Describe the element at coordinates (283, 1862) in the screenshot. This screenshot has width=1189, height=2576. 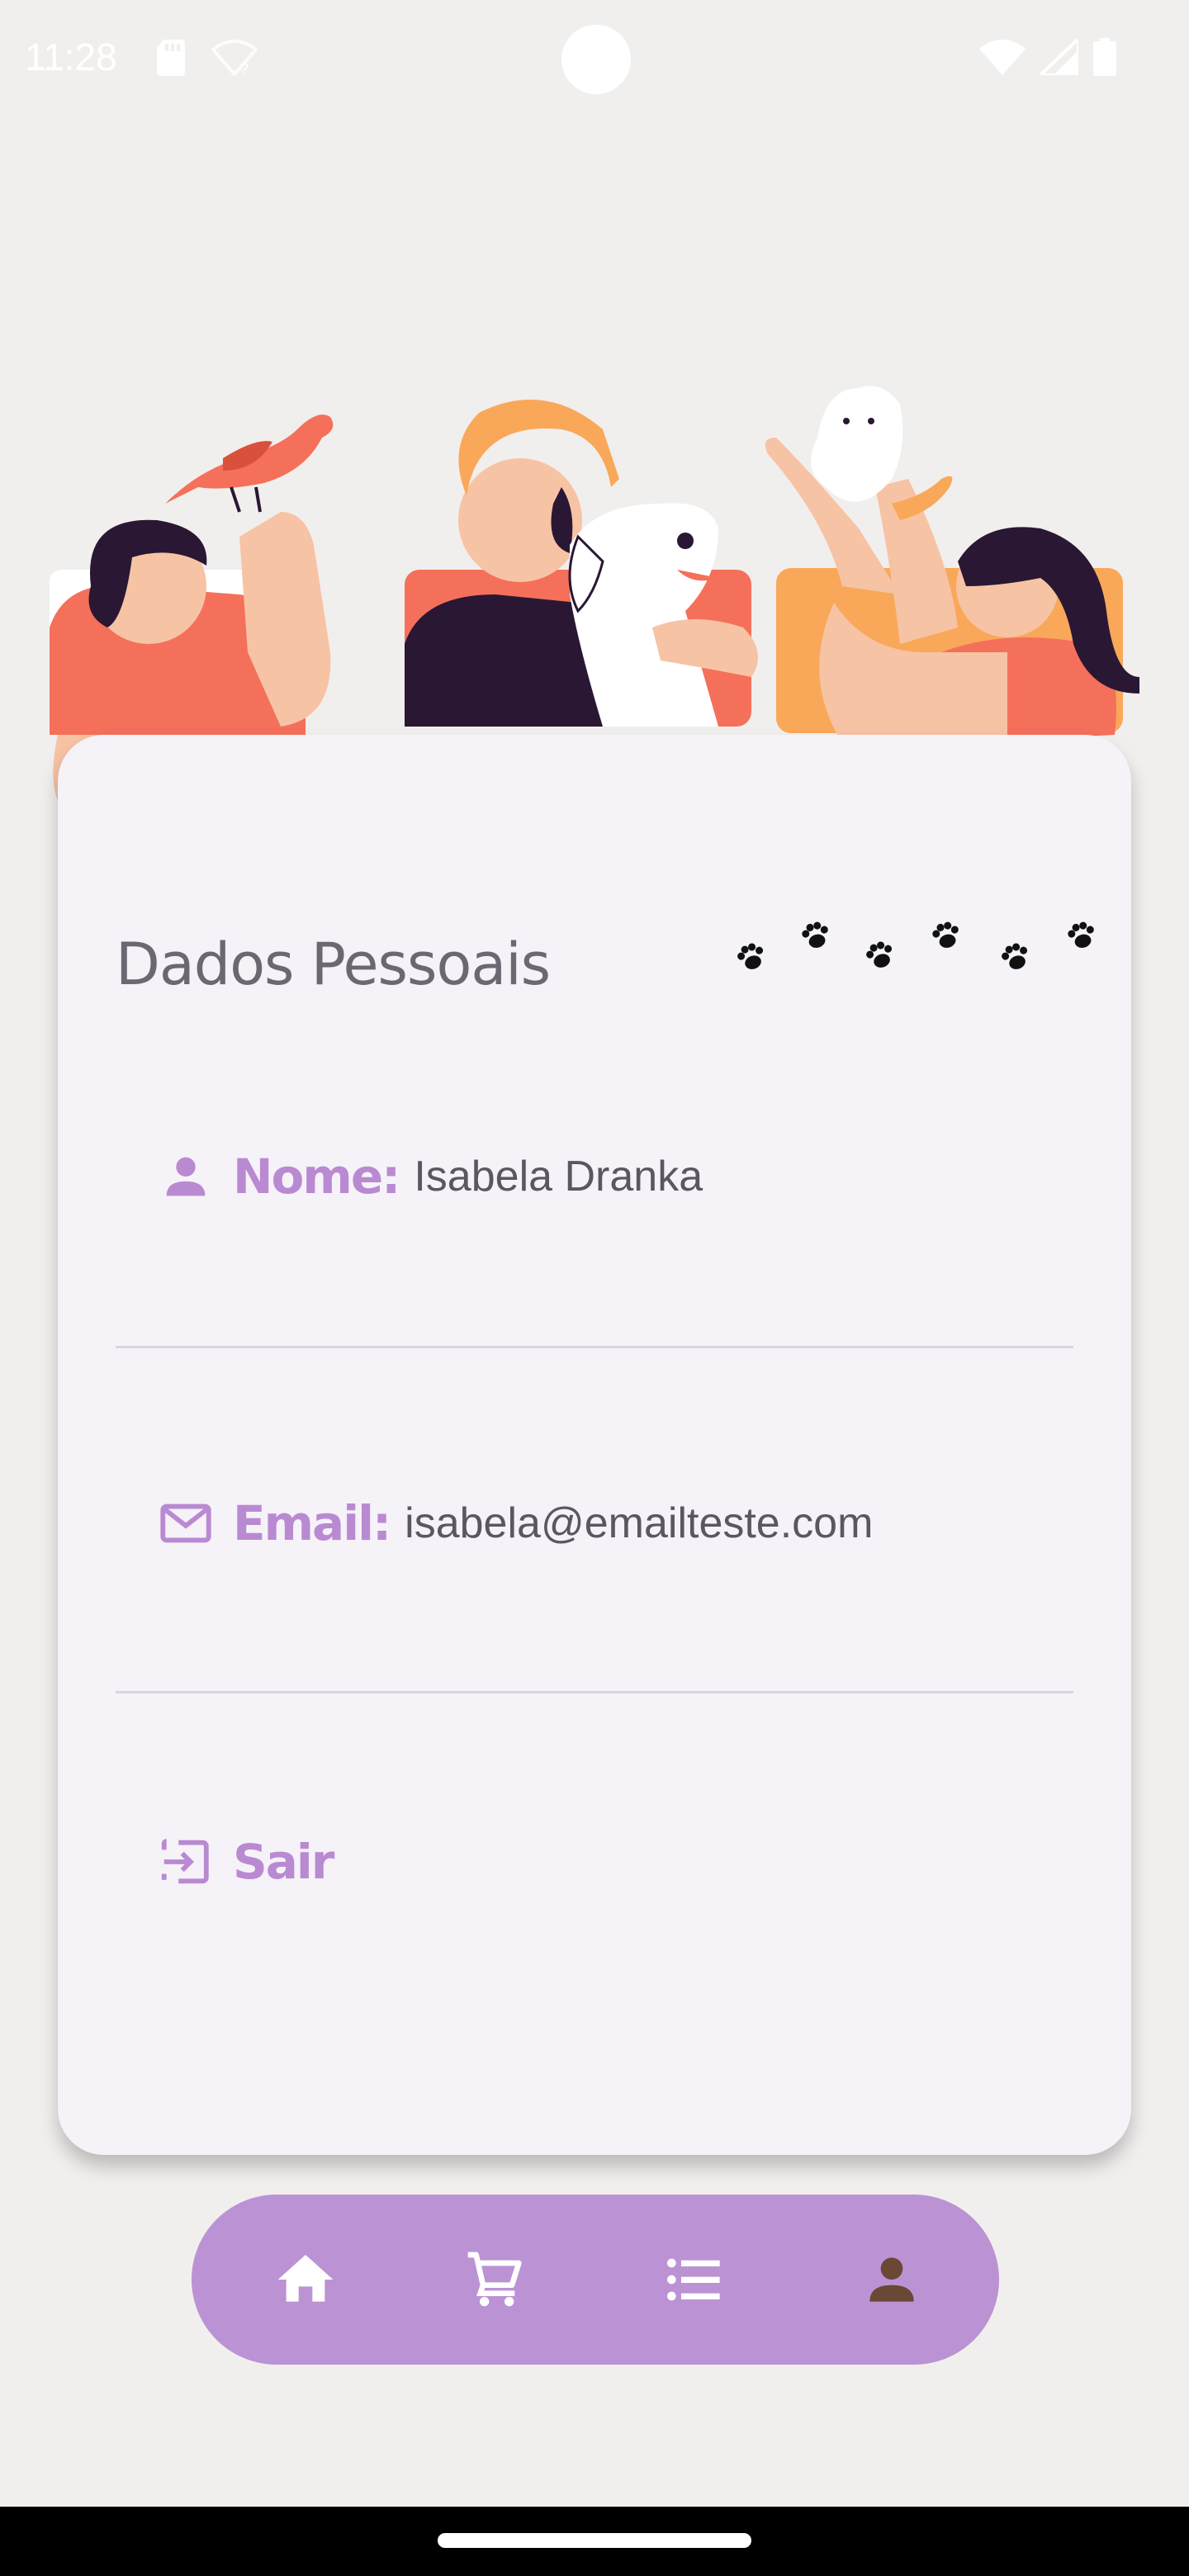
I see `logout-label: Sair` at that location.